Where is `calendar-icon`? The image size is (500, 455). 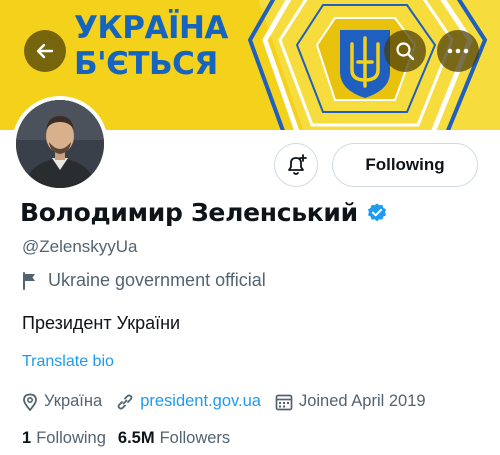
calendar-icon is located at coordinates (284, 402).